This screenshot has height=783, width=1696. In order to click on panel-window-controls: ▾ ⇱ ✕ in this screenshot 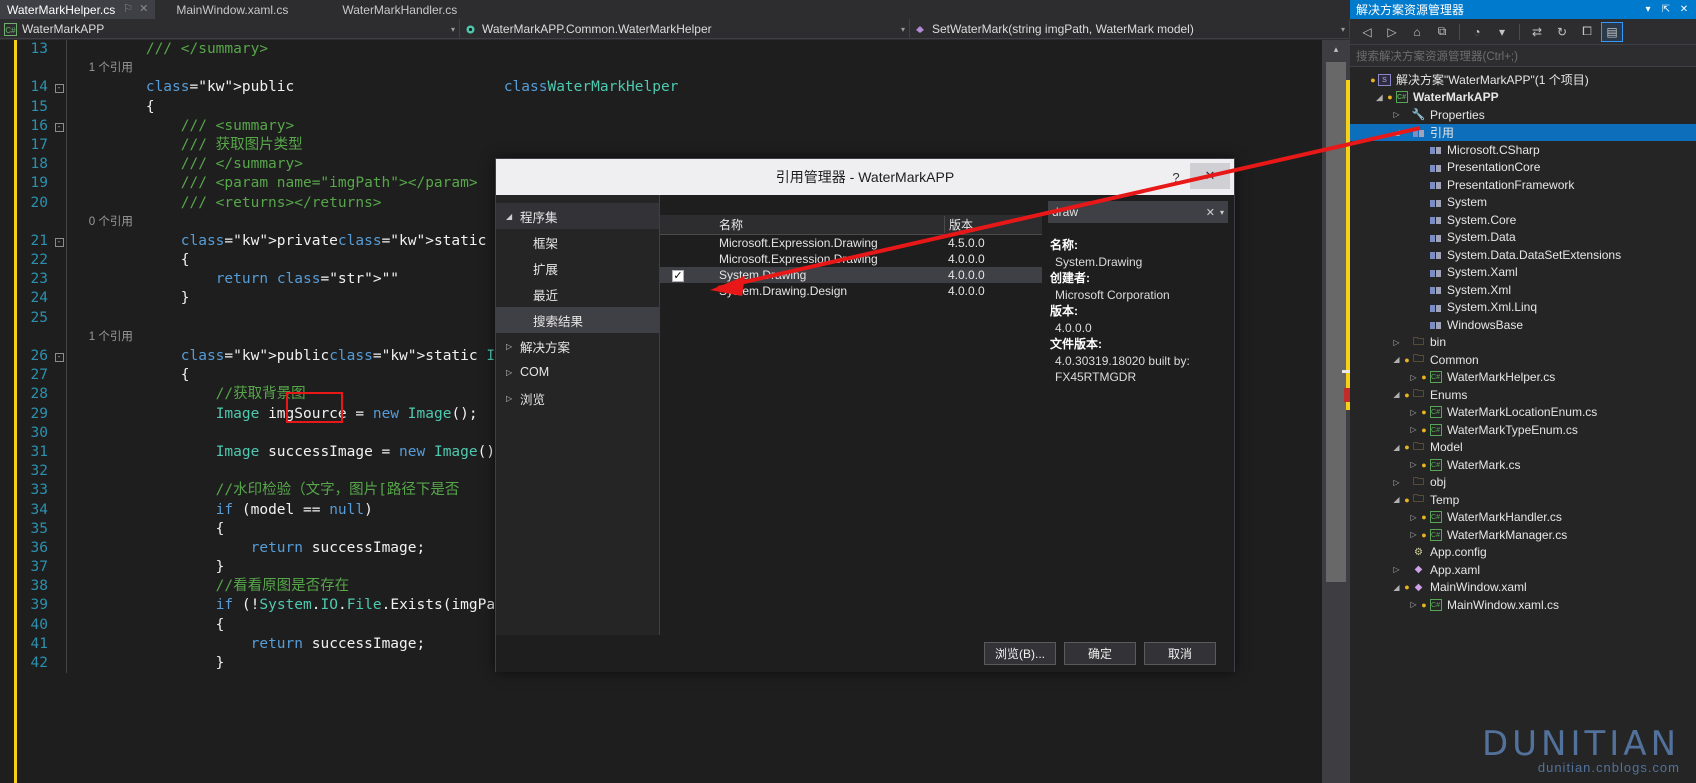, I will do `click(1668, 9)`.